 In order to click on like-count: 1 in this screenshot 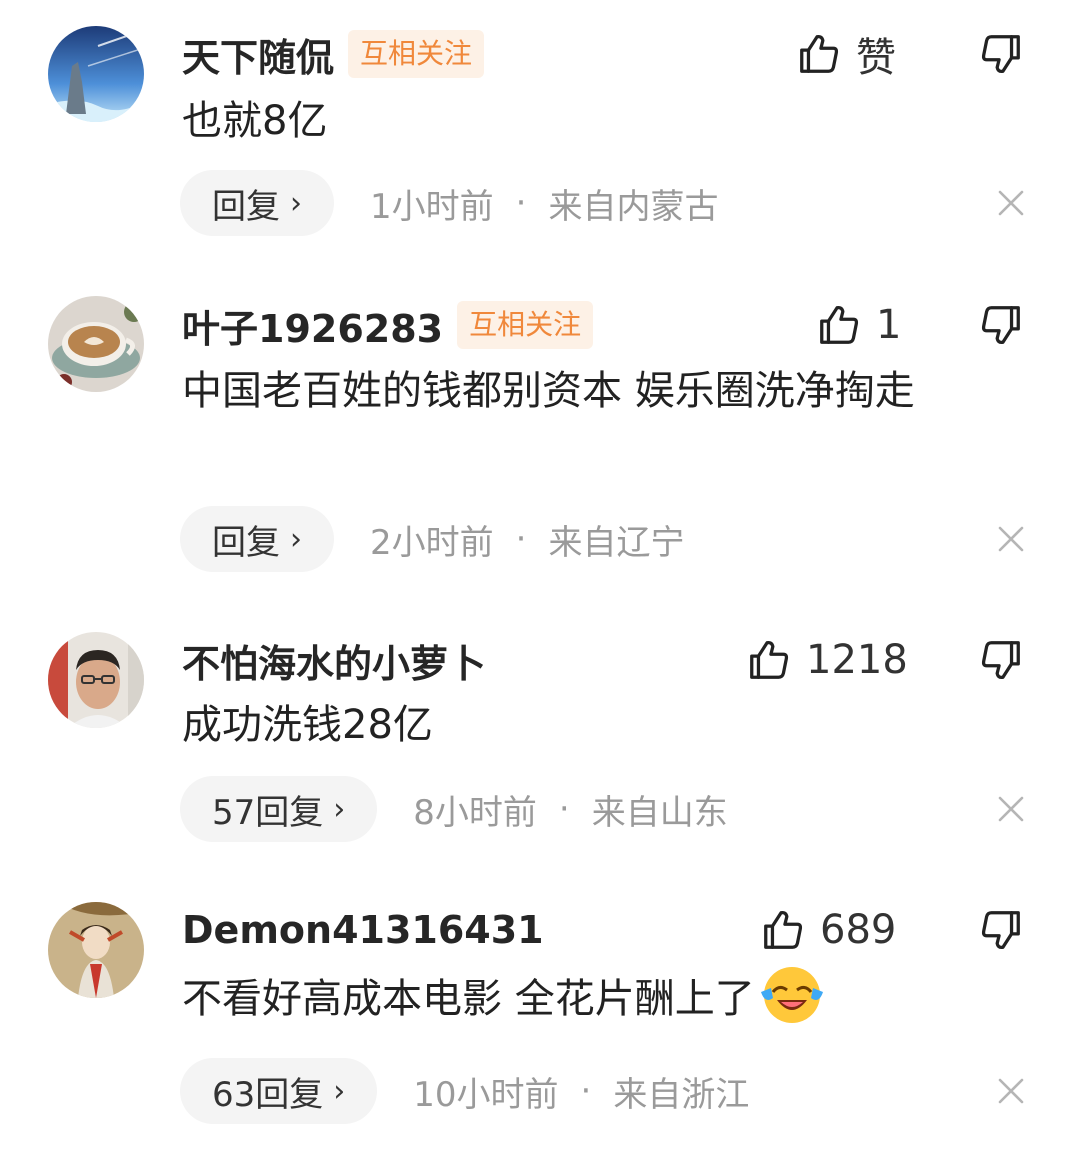, I will do `click(889, 325)`.